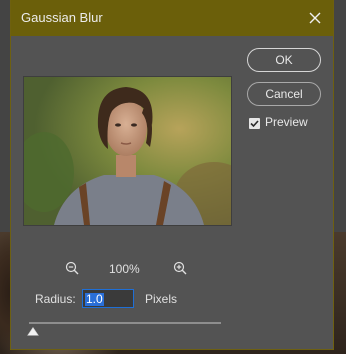 The image size is (346, 354). What do you see at coordinates (124, 269) in the screenshot?
I see `zoom-level: 100%` at bounding box center [124, 269].